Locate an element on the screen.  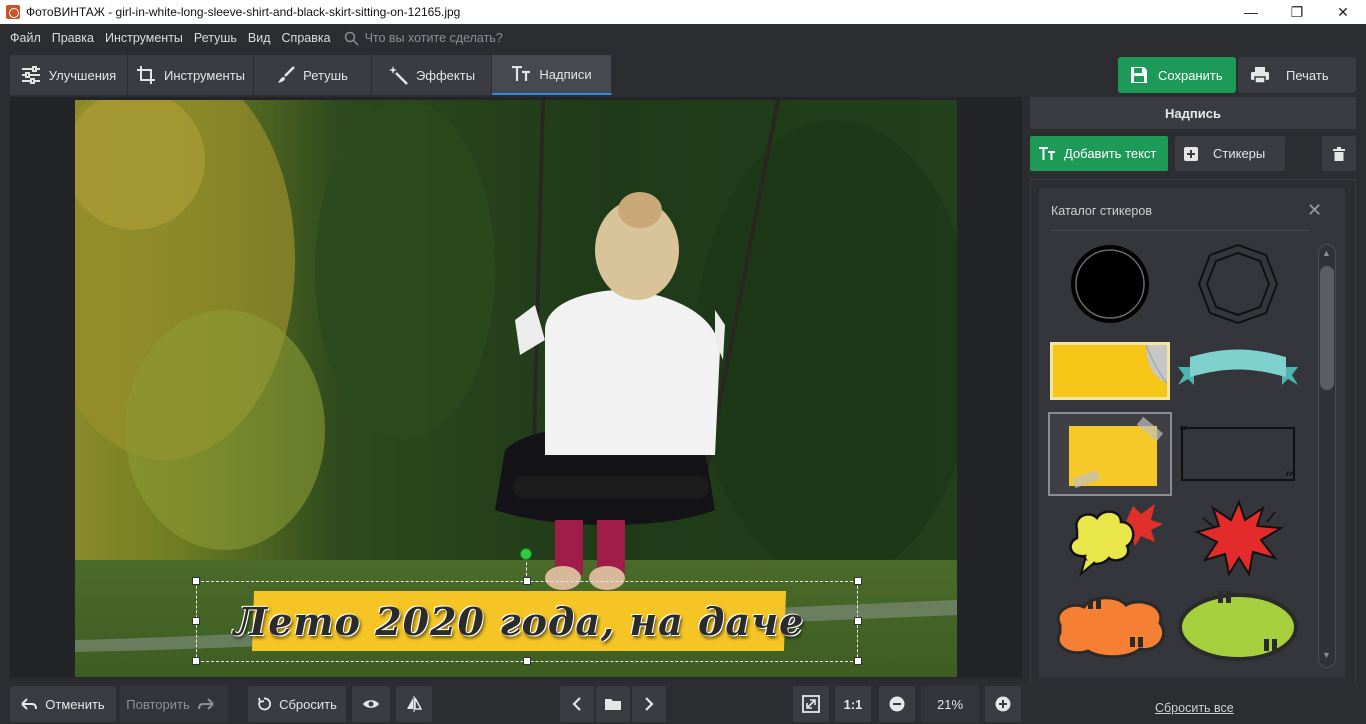
reset-label: Сбросить is located at coordinates (308, 704).